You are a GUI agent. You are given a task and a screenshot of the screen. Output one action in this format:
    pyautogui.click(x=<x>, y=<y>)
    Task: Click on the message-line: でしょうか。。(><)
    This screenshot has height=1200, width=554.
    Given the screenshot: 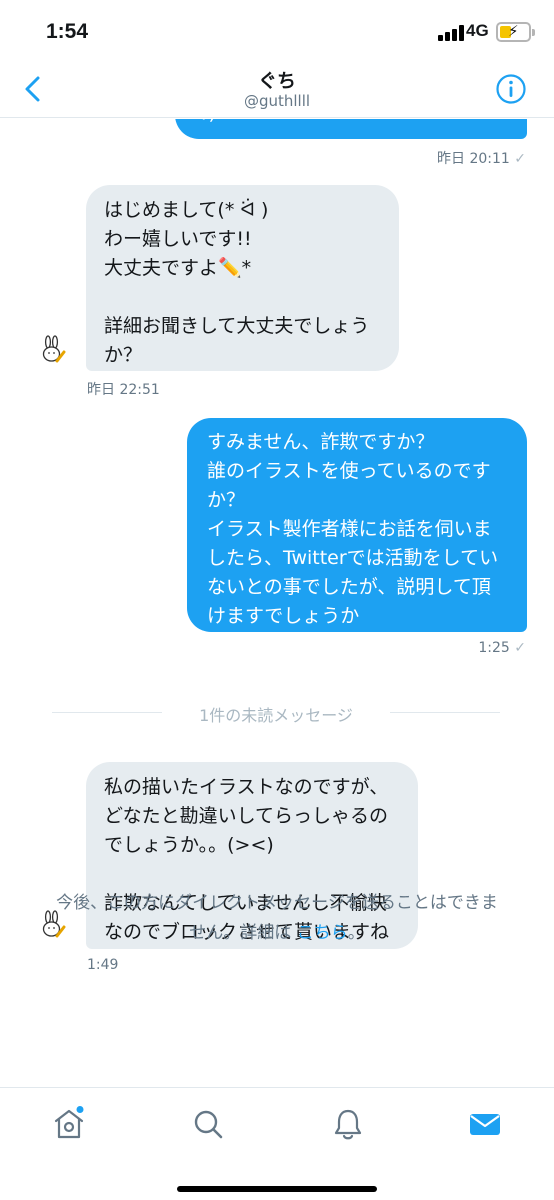 What is the action you would take?
    pyautogui.click(x=189, y=845)
    